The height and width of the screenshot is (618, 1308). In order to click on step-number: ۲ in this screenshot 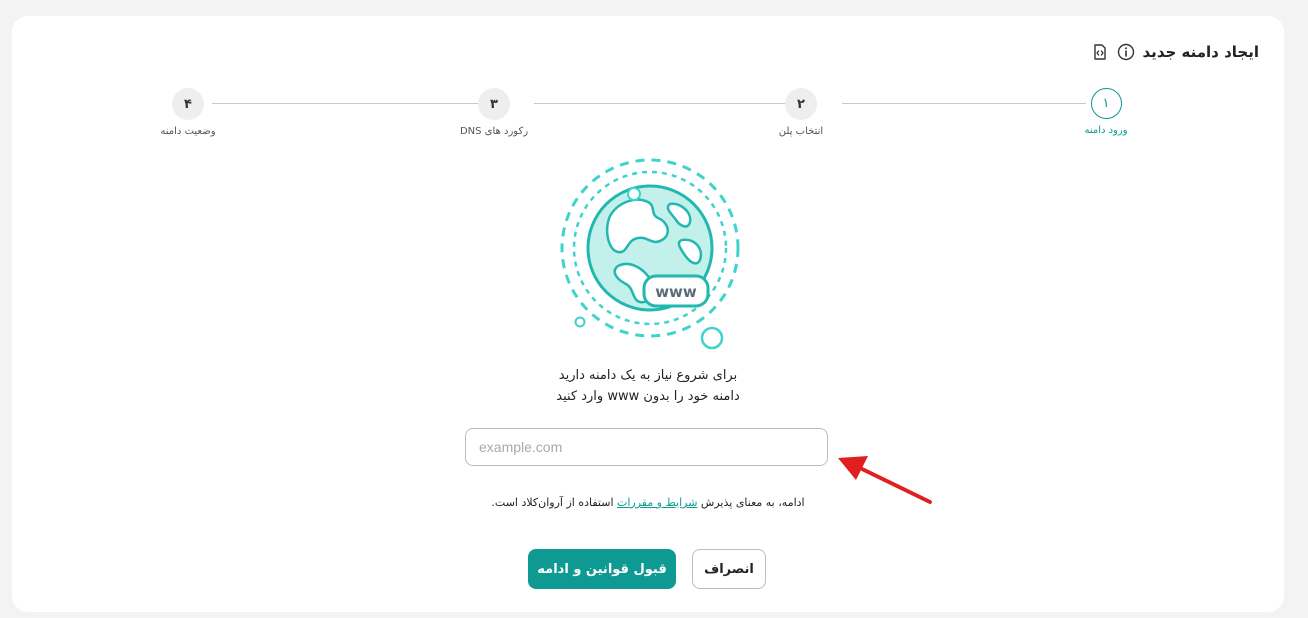, I will do `click(801, 104)`.